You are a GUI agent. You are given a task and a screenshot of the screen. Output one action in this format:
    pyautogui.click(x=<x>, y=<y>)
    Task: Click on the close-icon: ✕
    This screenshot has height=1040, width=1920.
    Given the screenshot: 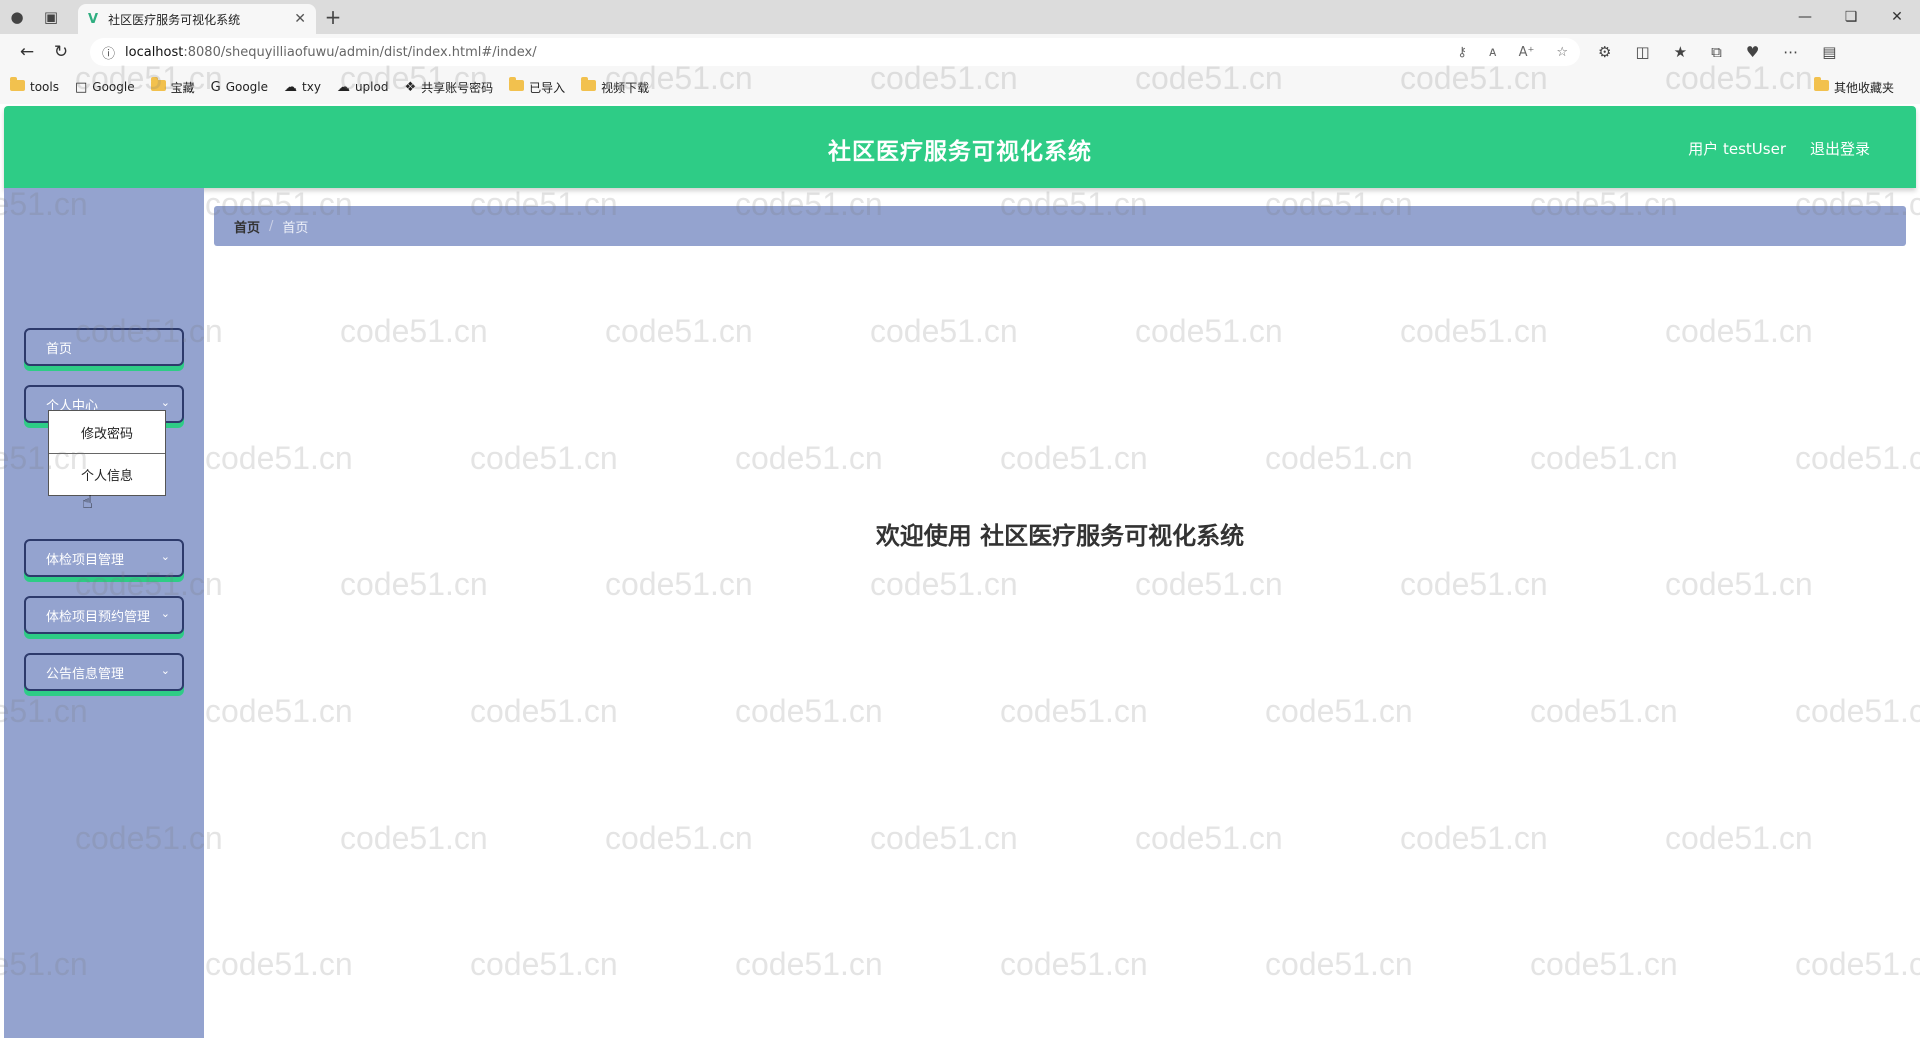 What is the action you would take?
    pyautogui.click(x=300, y=19)
    